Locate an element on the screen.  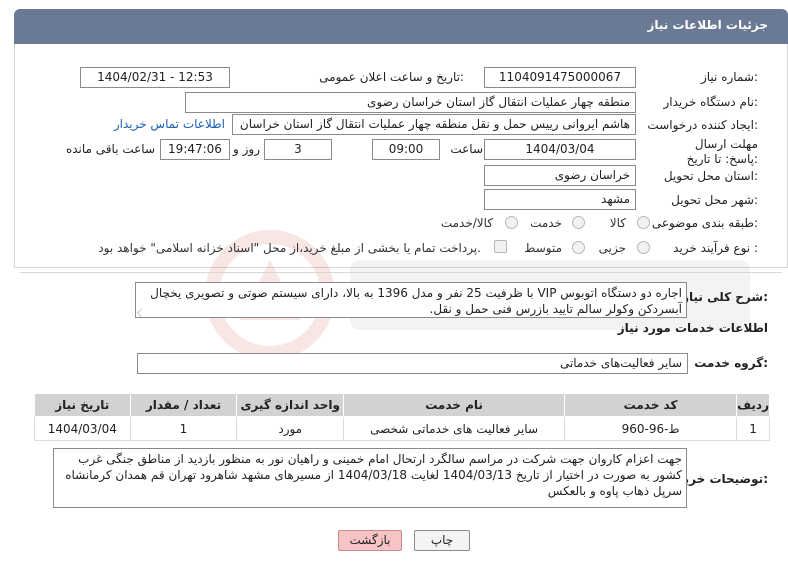
col-row-number: ردیف is located at coordinates (753, 405).